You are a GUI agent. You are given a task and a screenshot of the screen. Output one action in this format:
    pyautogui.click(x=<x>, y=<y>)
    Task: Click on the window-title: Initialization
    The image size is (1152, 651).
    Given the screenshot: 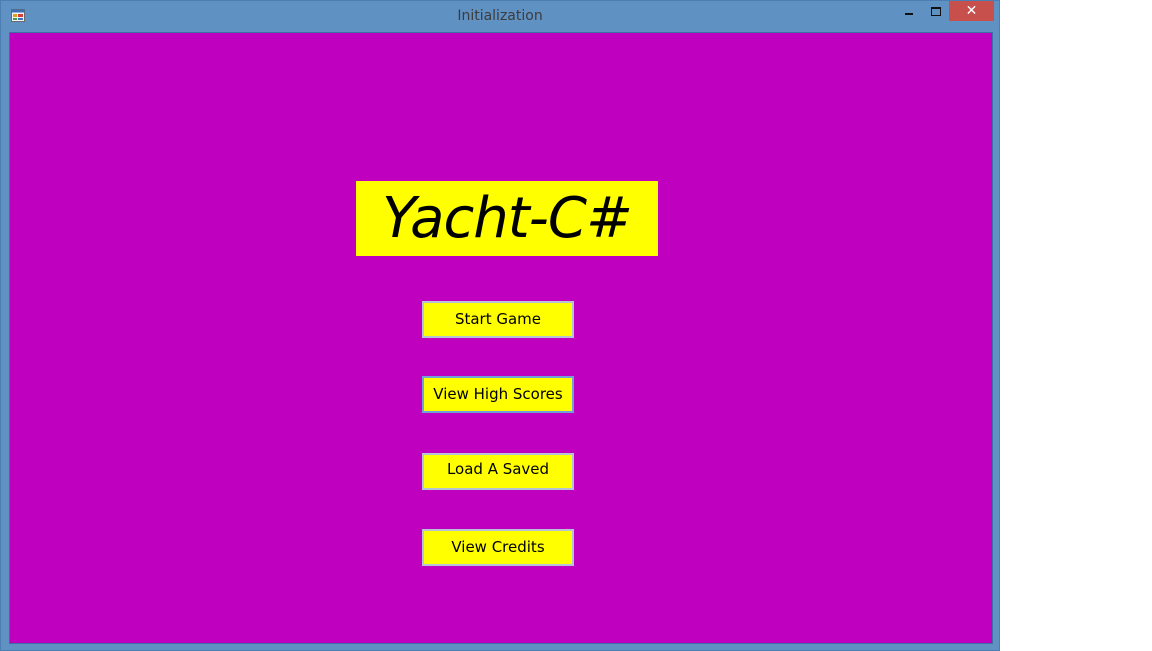 What is the action you would take?
    pyautogui.click(x=500, y=16)
    